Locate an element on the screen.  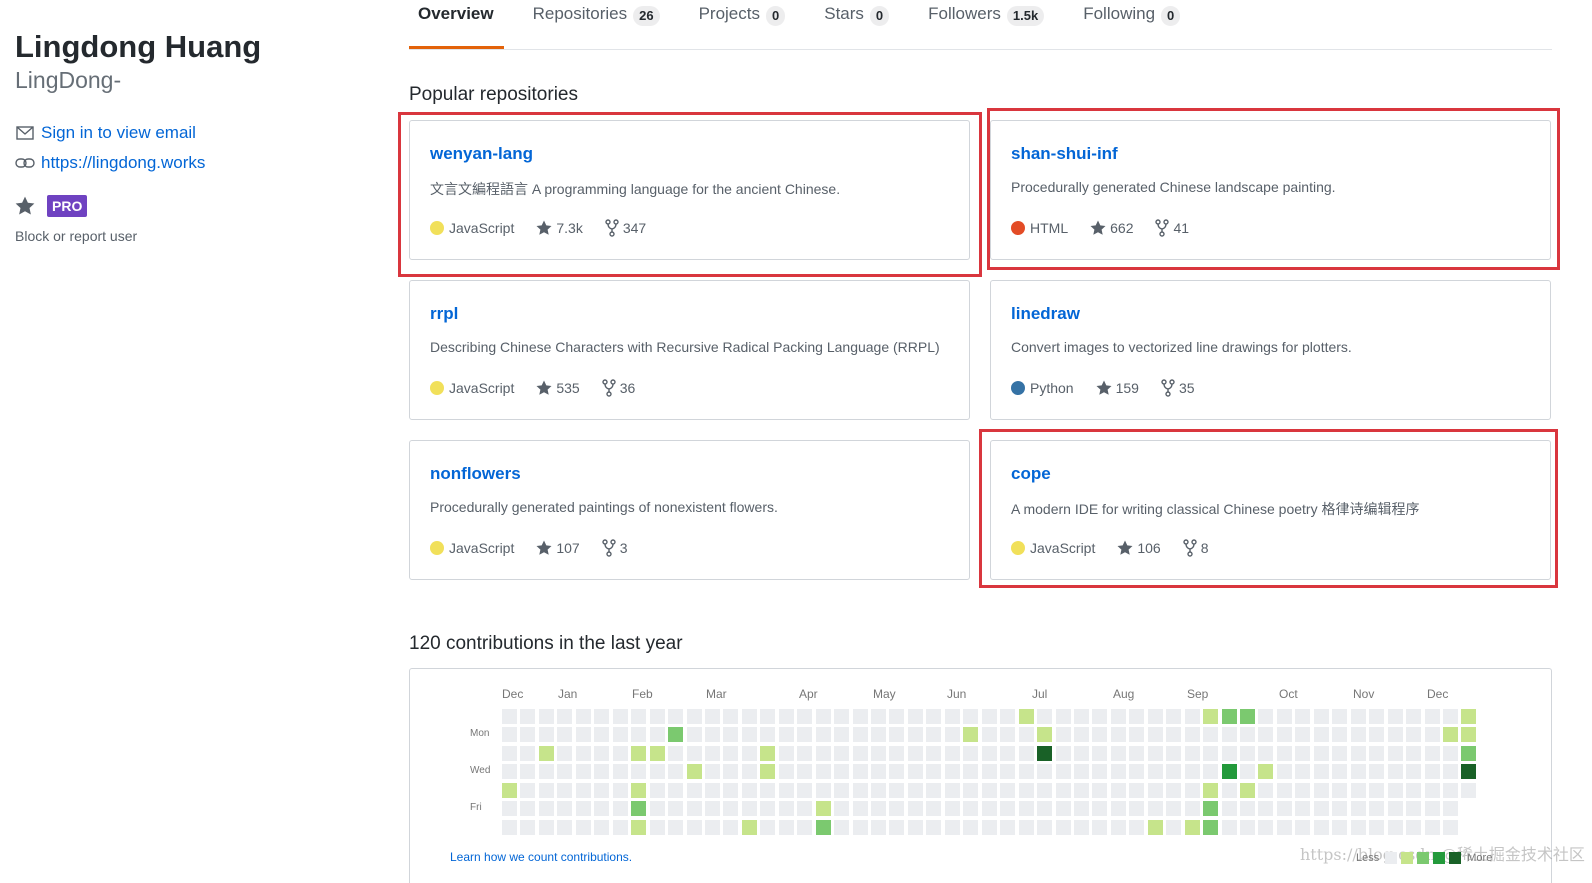
repo-name-link: nonflowers is located at coordinates (475, 474).